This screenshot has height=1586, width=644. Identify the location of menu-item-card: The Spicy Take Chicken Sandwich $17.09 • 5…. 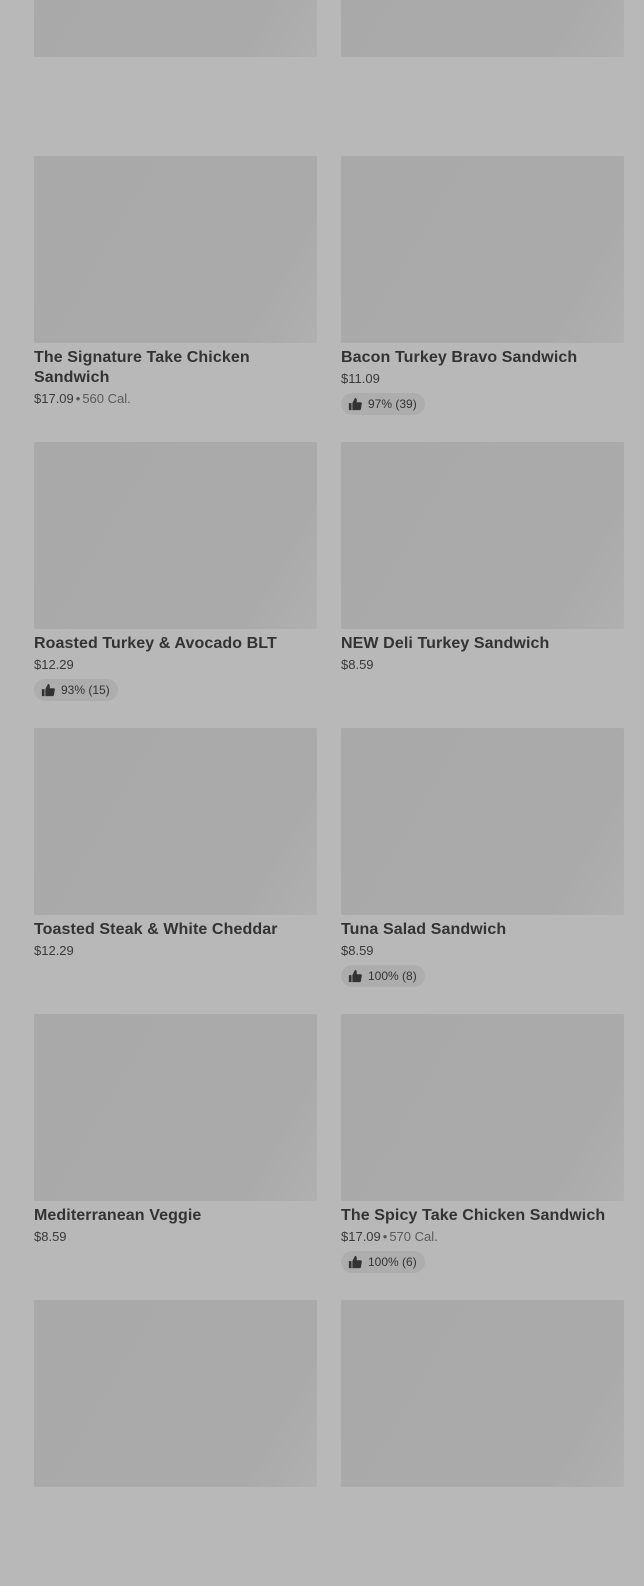
(482, 1157).